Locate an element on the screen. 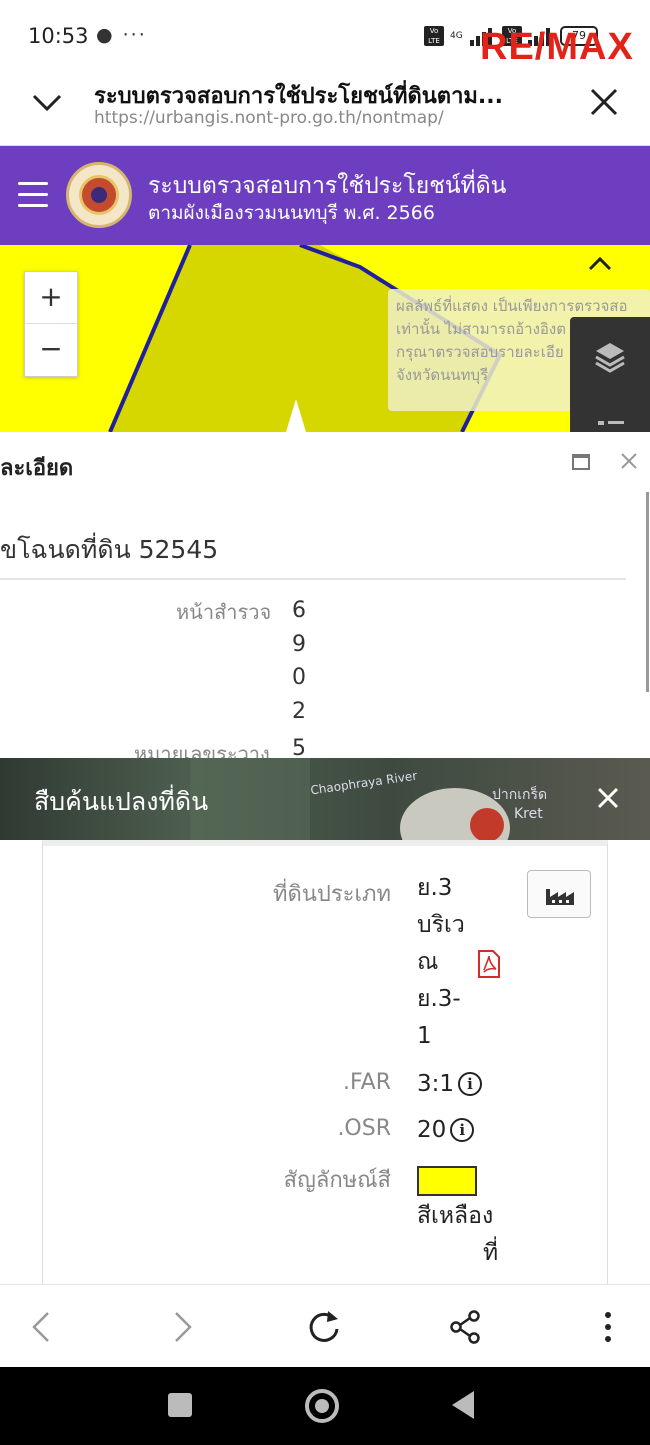 The image size is (650, 1445). province-seal-logo is located at coordinates (99, 195).